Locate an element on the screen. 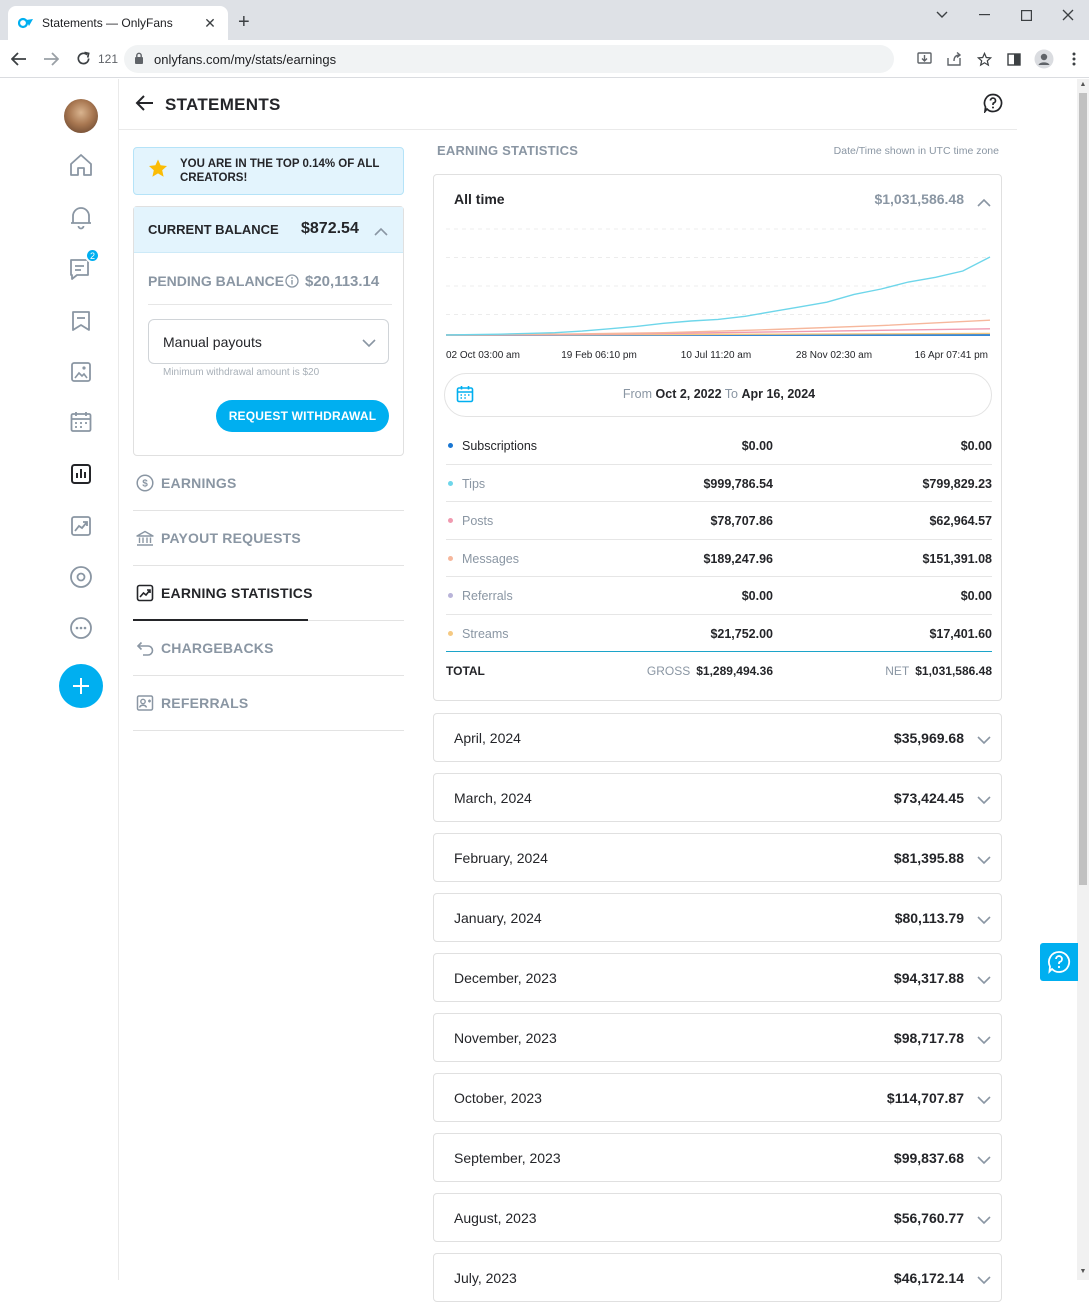 The height and width of the screenshot is (1313, 1089). queue-calendar-icon is located at coordinates (81, 422).